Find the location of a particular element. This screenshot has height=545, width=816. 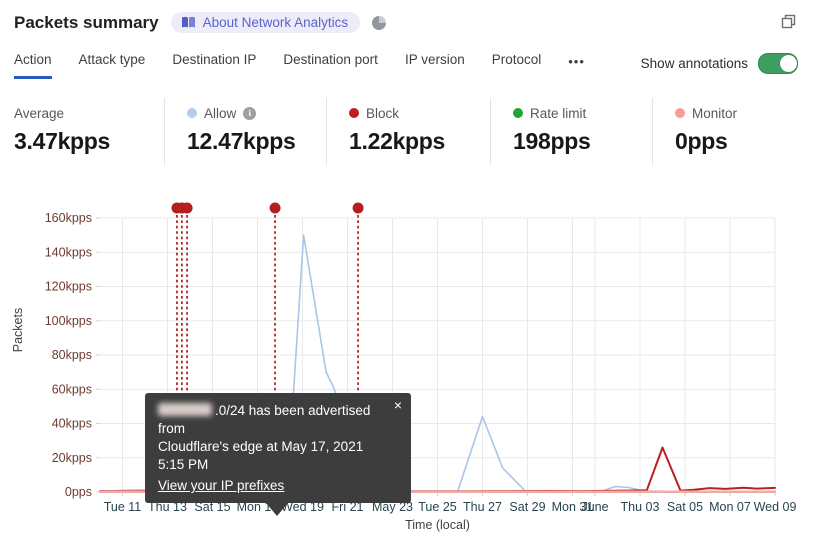

page-header: Packets summary About Network Analytics is located at coordinates (200, 22).